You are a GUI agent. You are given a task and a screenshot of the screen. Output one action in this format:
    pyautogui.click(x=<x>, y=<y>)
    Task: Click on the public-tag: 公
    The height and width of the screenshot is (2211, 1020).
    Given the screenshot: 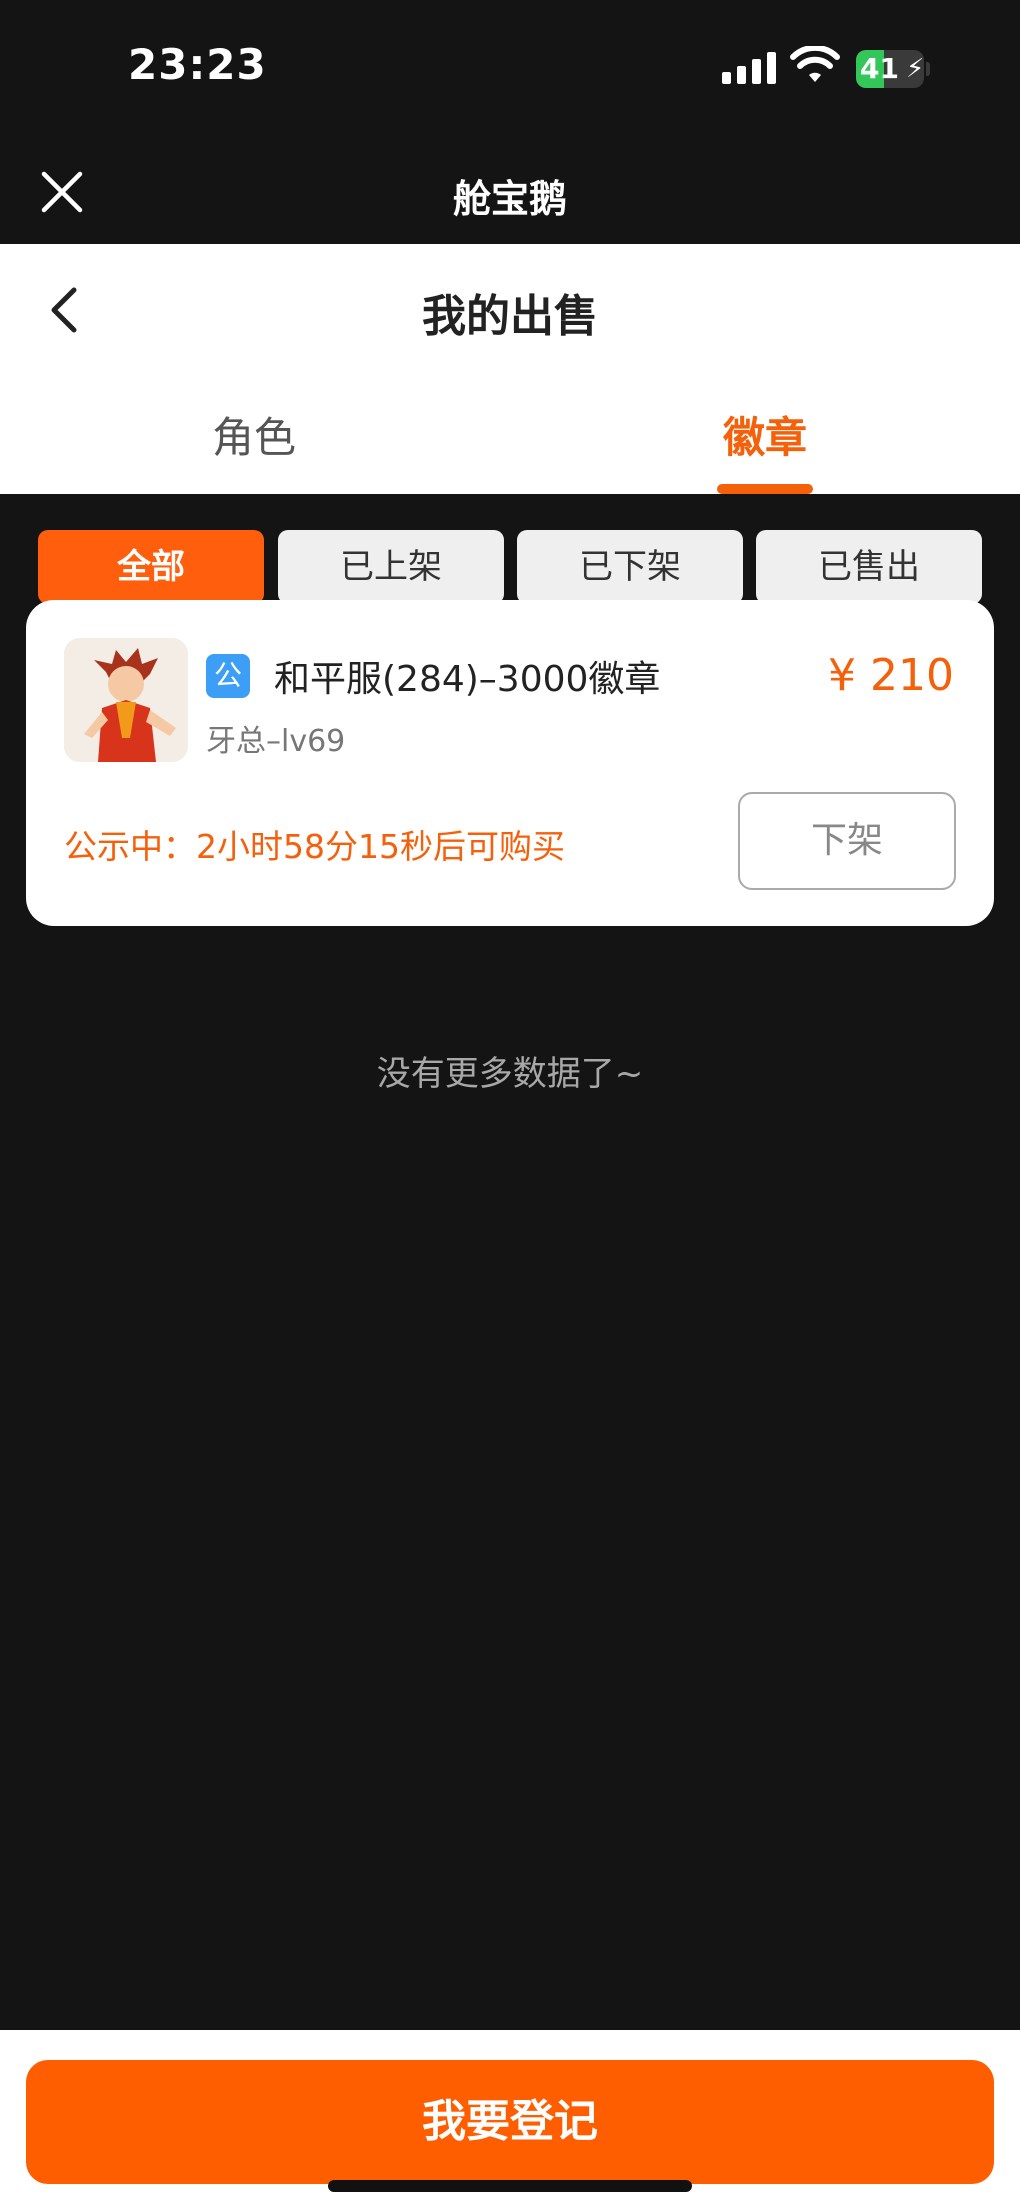 What is the action you would take?
    pyautogui.click(x=228, y=676)
    